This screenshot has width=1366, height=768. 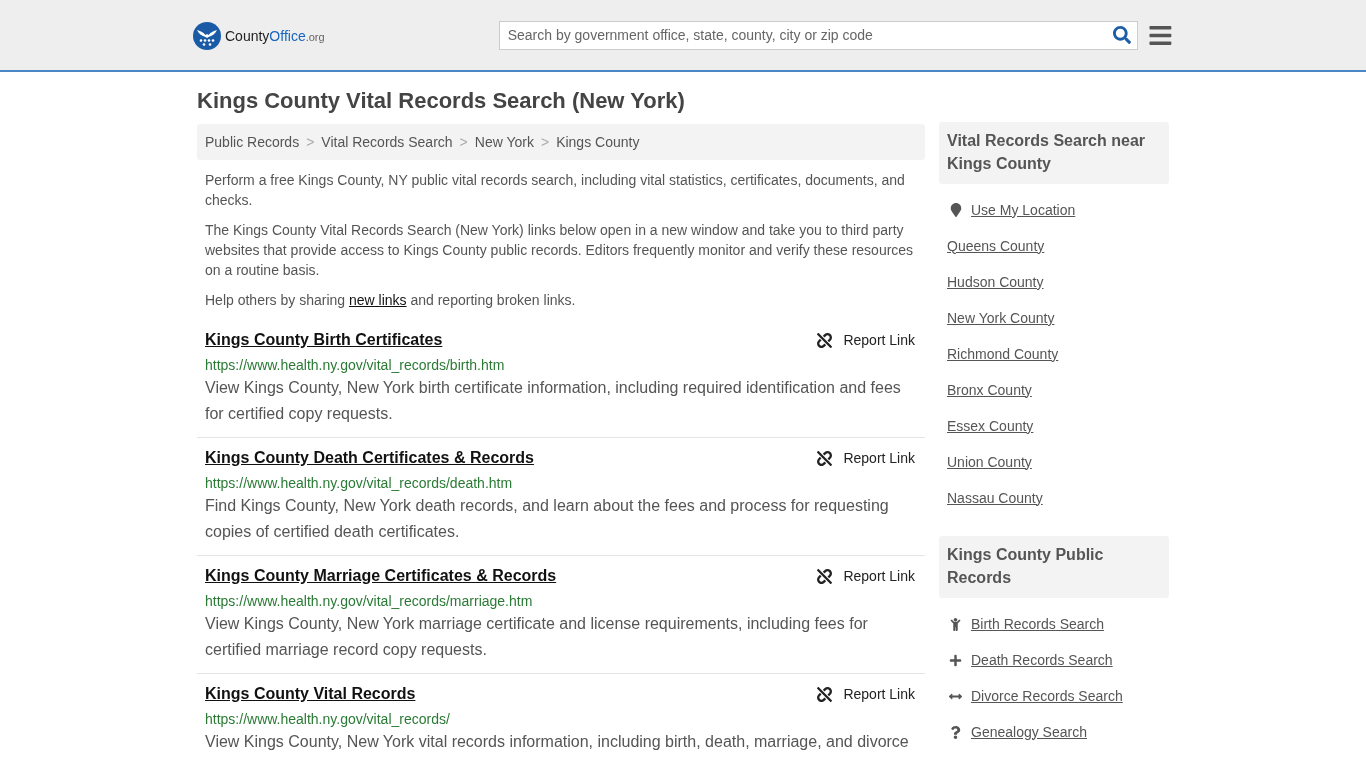 I want to click on record-description: View Kings County, New York birth certificate information, including required identification and fees for certified copy requests., so click(x=553, y=401).